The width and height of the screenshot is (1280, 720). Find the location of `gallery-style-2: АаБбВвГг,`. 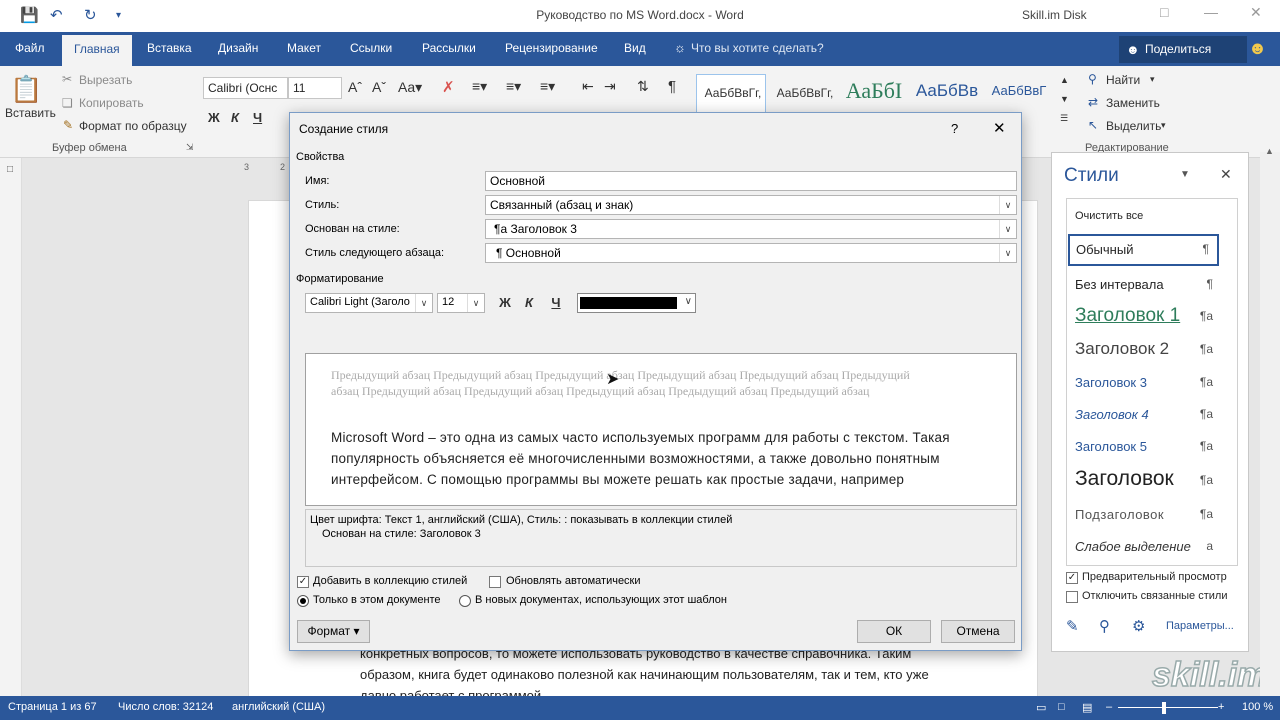

gallery-style-2: АаБбВвГг, is located at coordinates (805, 94).